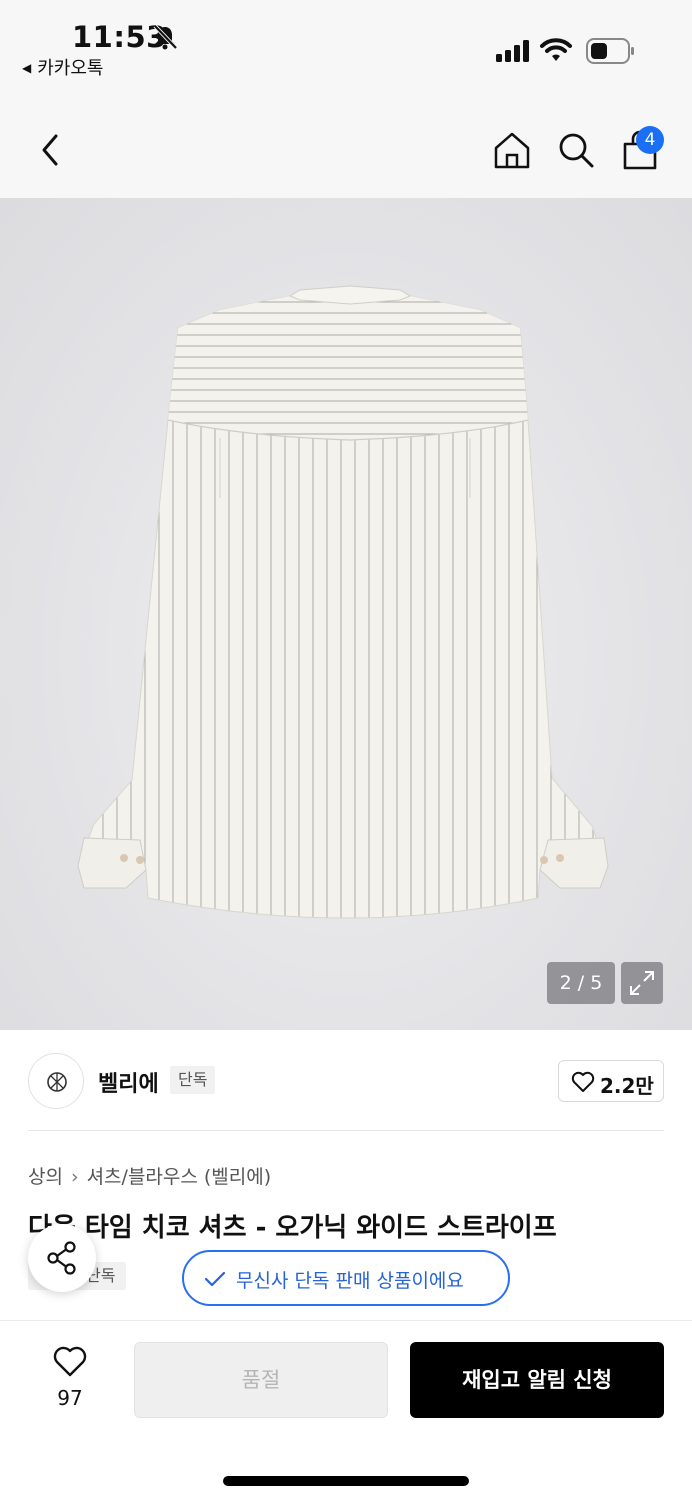 Image resolution: width=692 pixels, height=1500 pixels. Describe the element at coordinates (512, 51) in the screenshot. I see `signal-icon` at that location.